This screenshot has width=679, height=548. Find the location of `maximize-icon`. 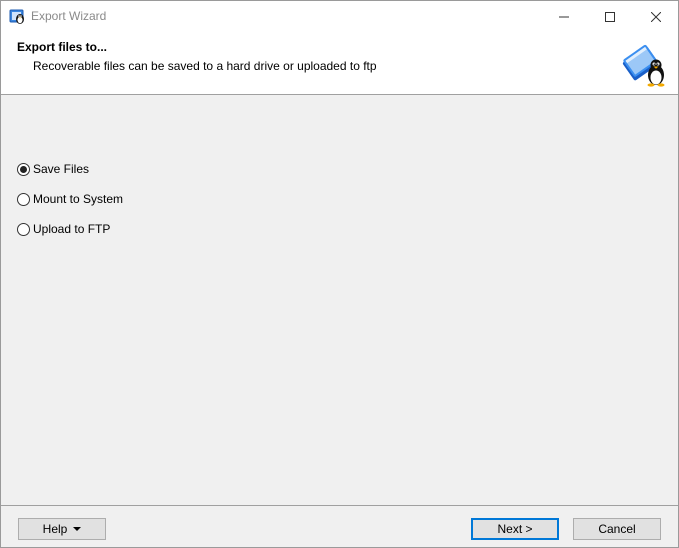

maximize-icon is located at coordinates (610, 16).